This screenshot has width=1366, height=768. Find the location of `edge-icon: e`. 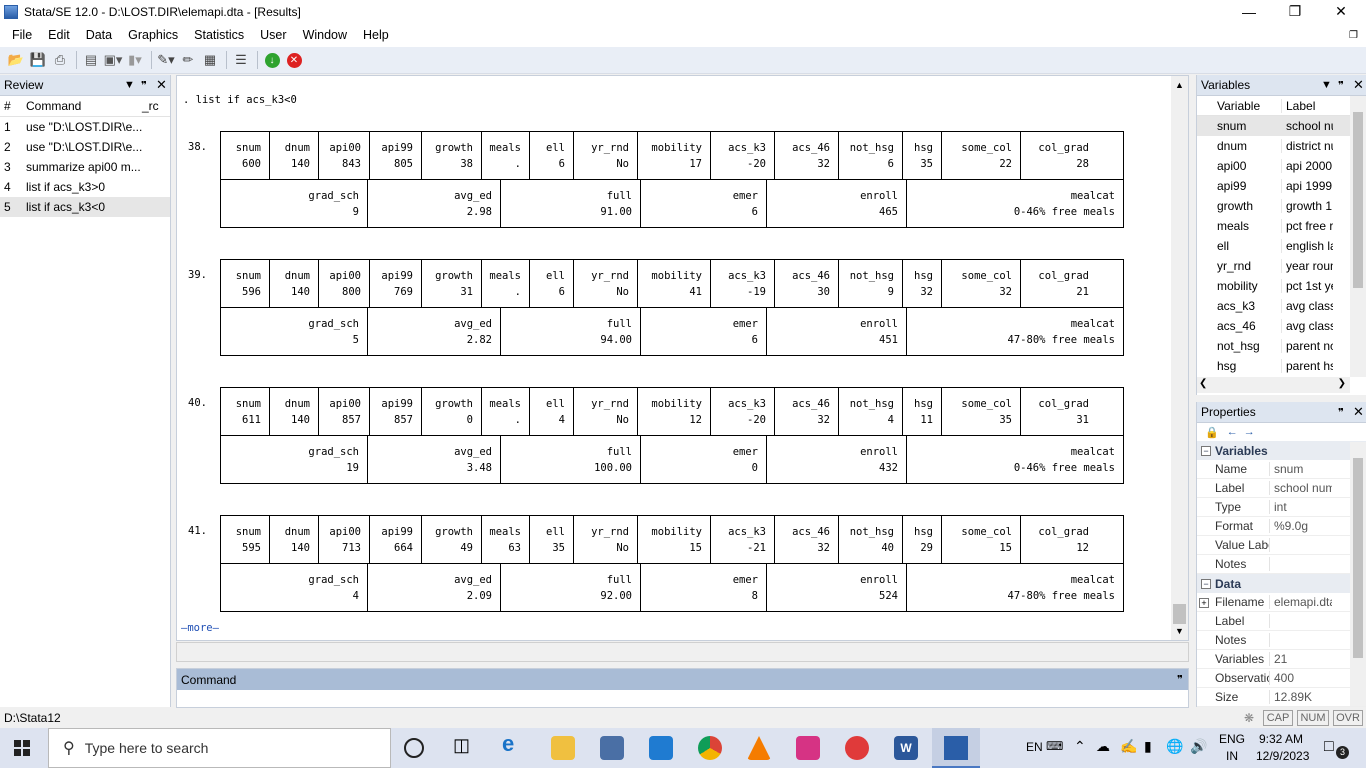

edge-icon: e is located at coordinates (514, 743).